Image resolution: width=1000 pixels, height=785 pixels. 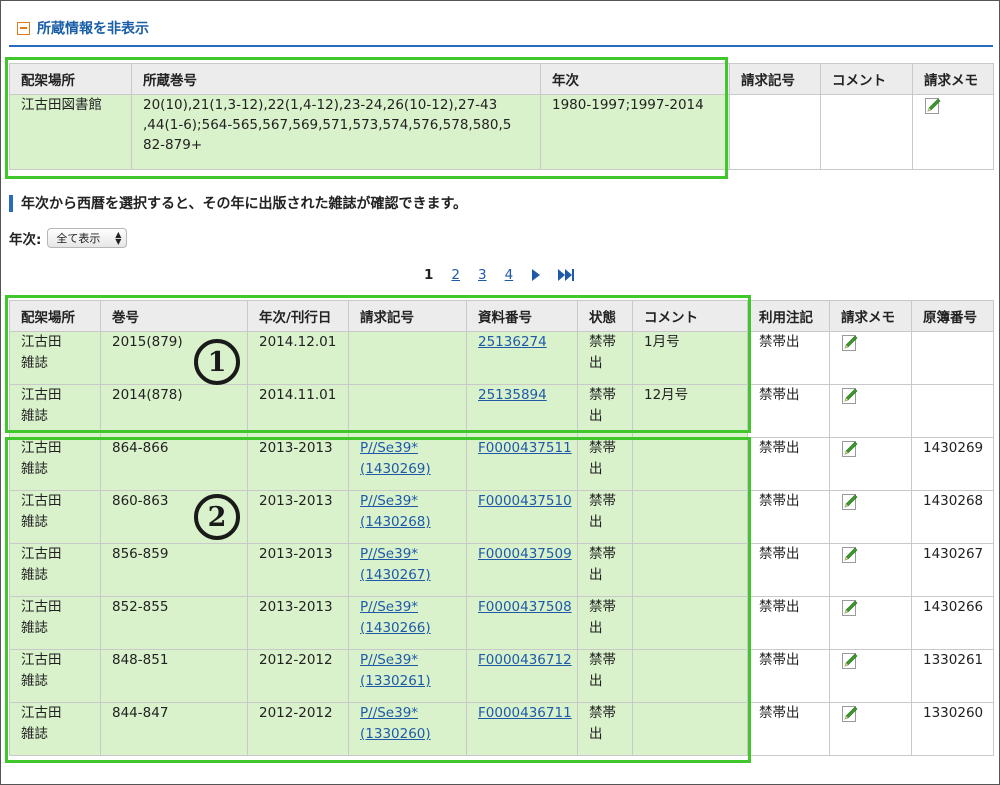 I want to click on collapse-icon, so click(x=23, y=28).